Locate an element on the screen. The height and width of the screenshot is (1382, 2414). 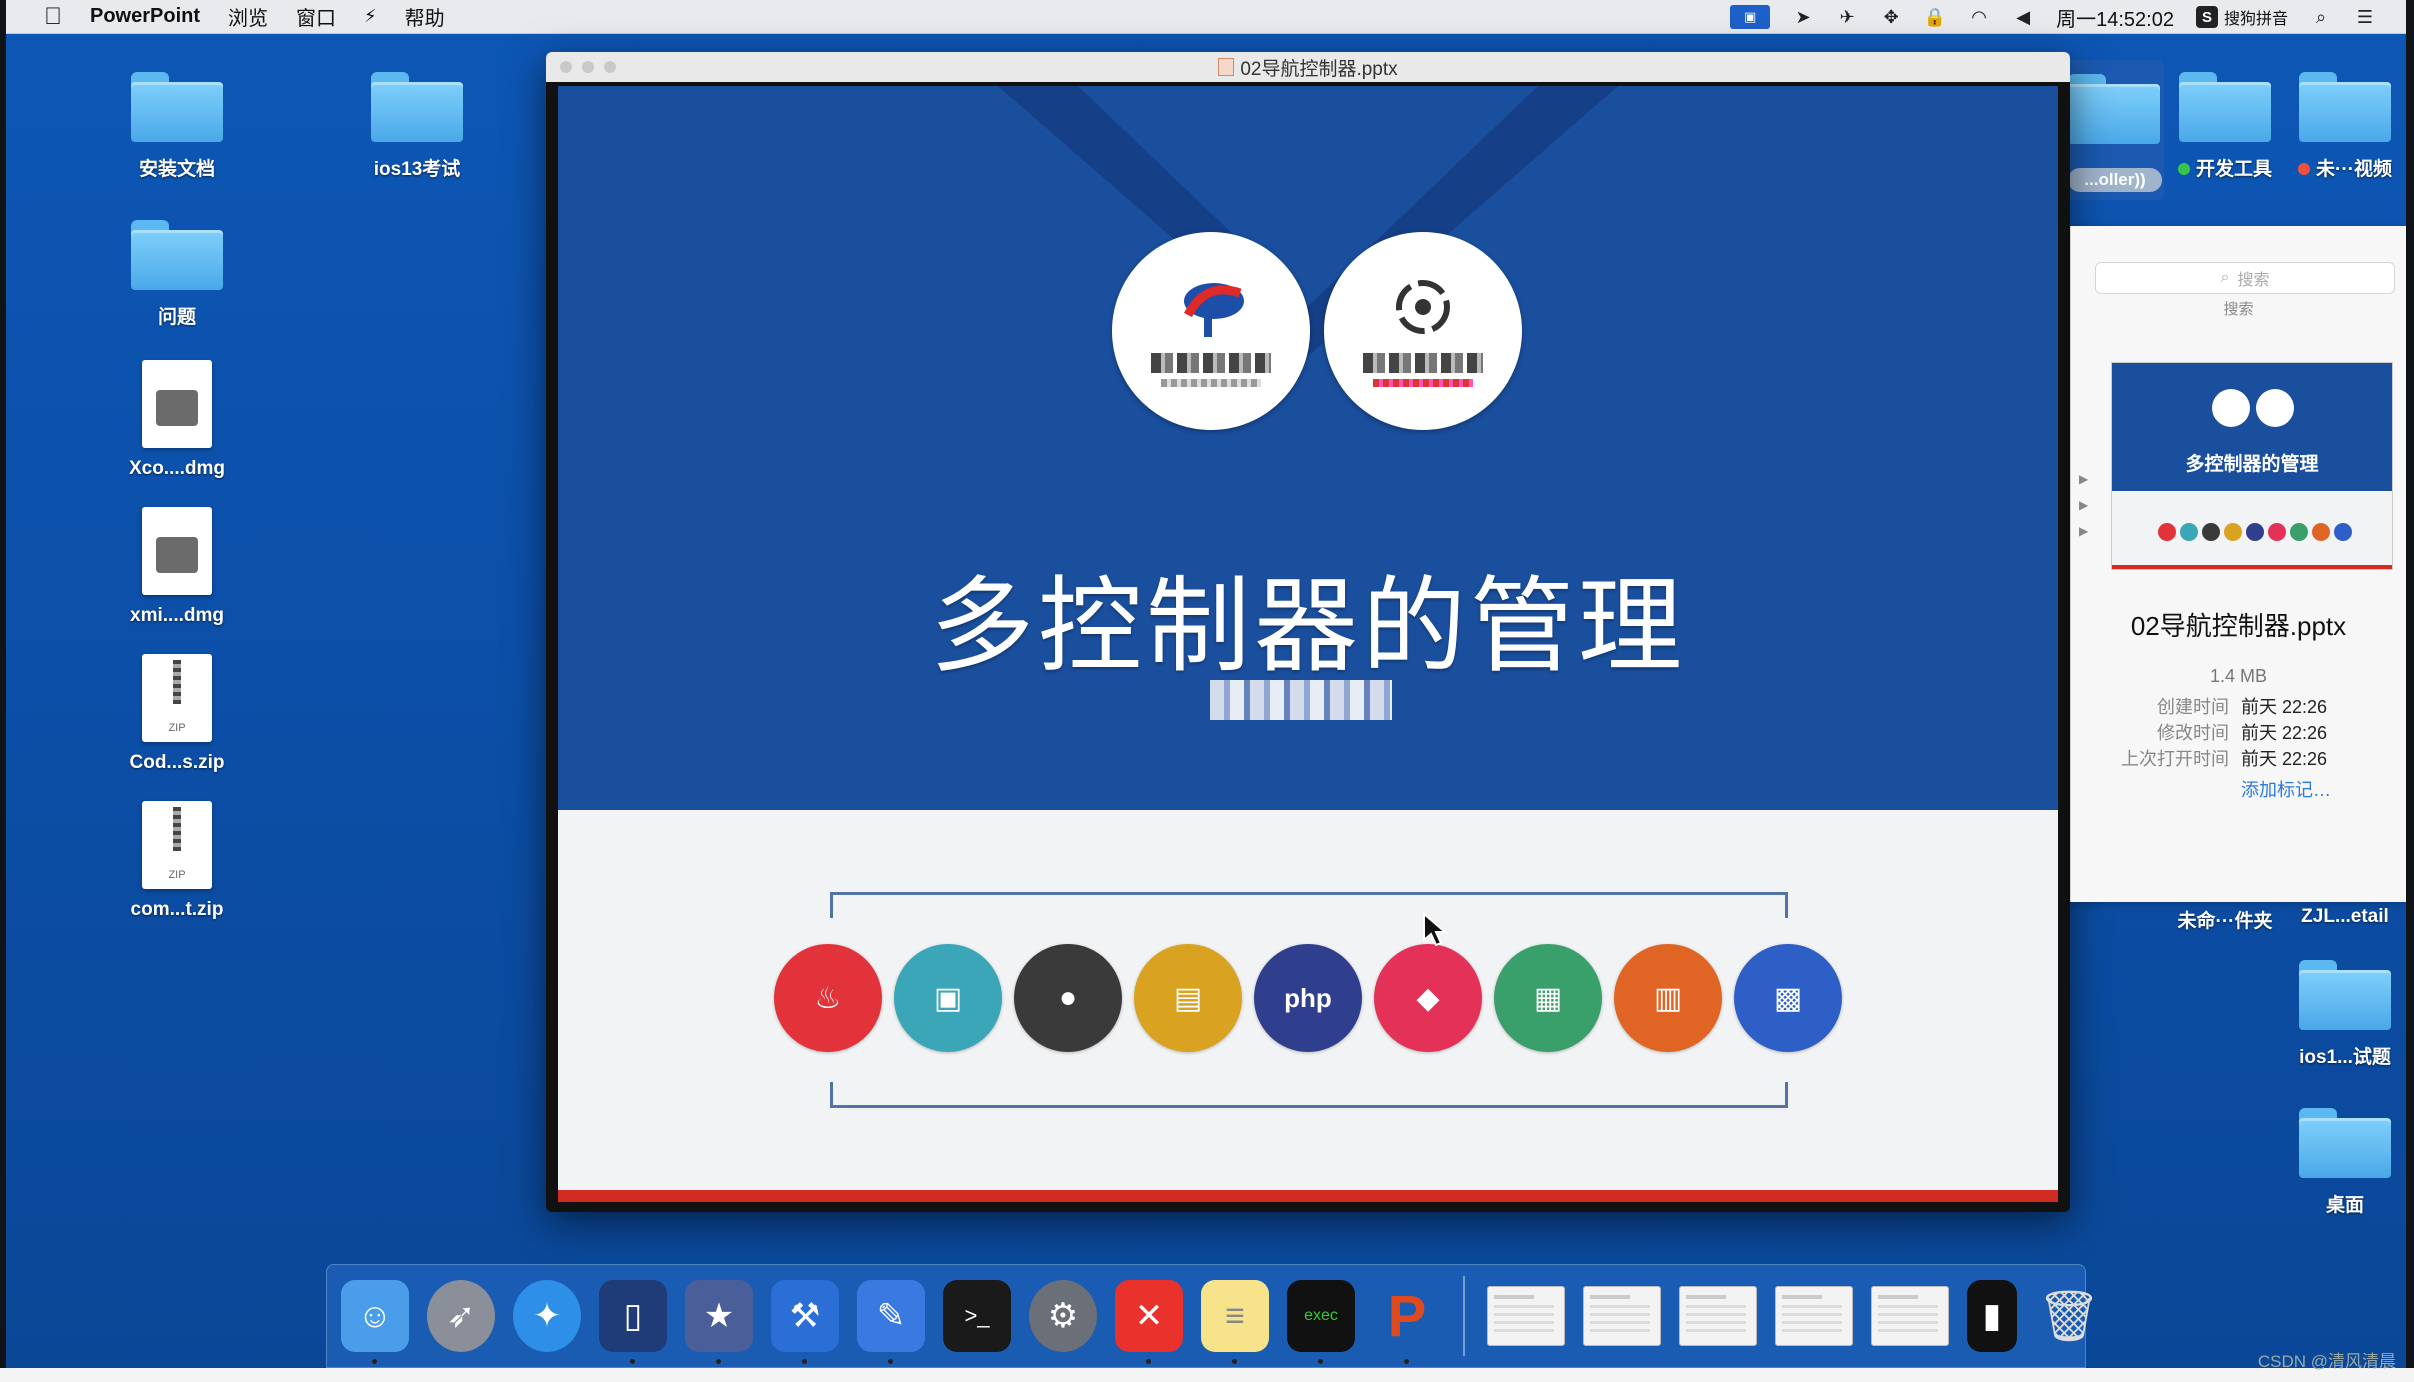
window-titlebar: 02导航控制器.pptx is located at coordinates (1308, 67).